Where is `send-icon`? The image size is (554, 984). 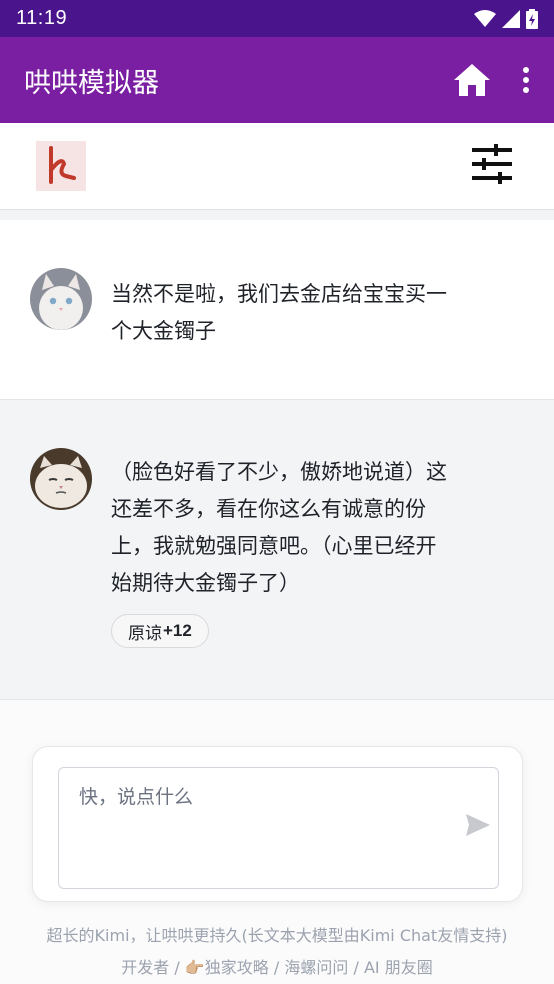
send-icon is located at coordinates (478, 825).